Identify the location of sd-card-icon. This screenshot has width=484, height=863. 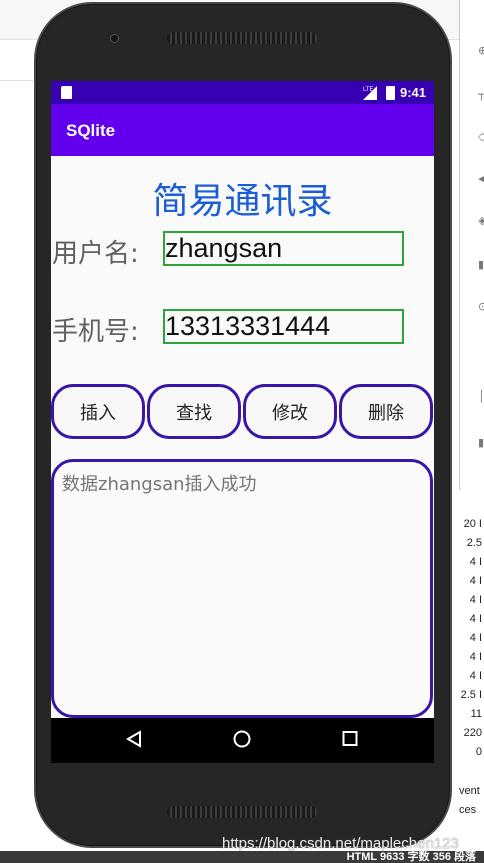
(66, 92).